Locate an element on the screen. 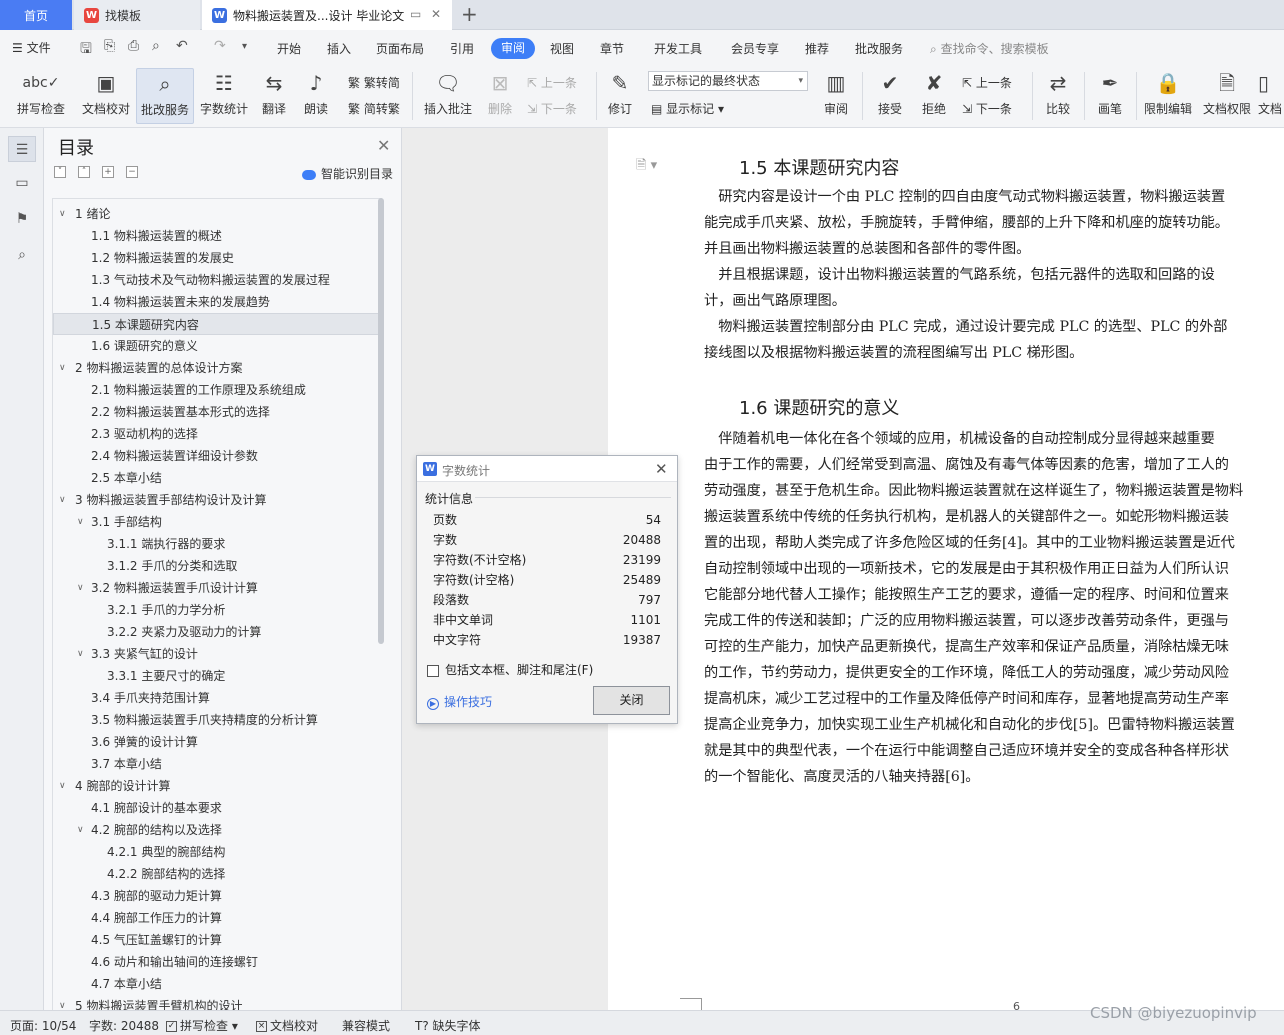 The width and height of the screenshot is (1284, 1035). smart-toc-button: 智能识别目录 is located at coordinates (347, 173).